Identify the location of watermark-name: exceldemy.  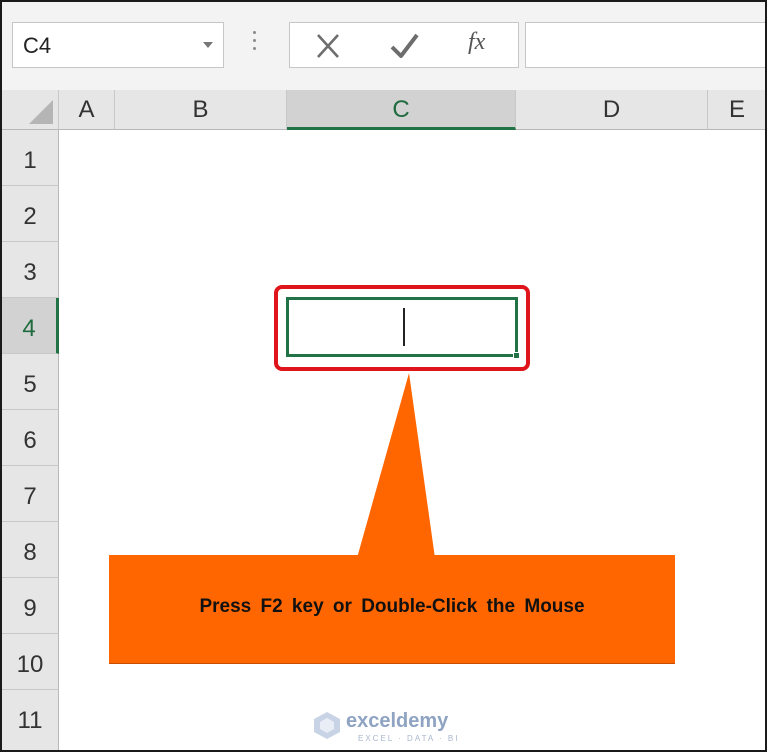
(397, 721).